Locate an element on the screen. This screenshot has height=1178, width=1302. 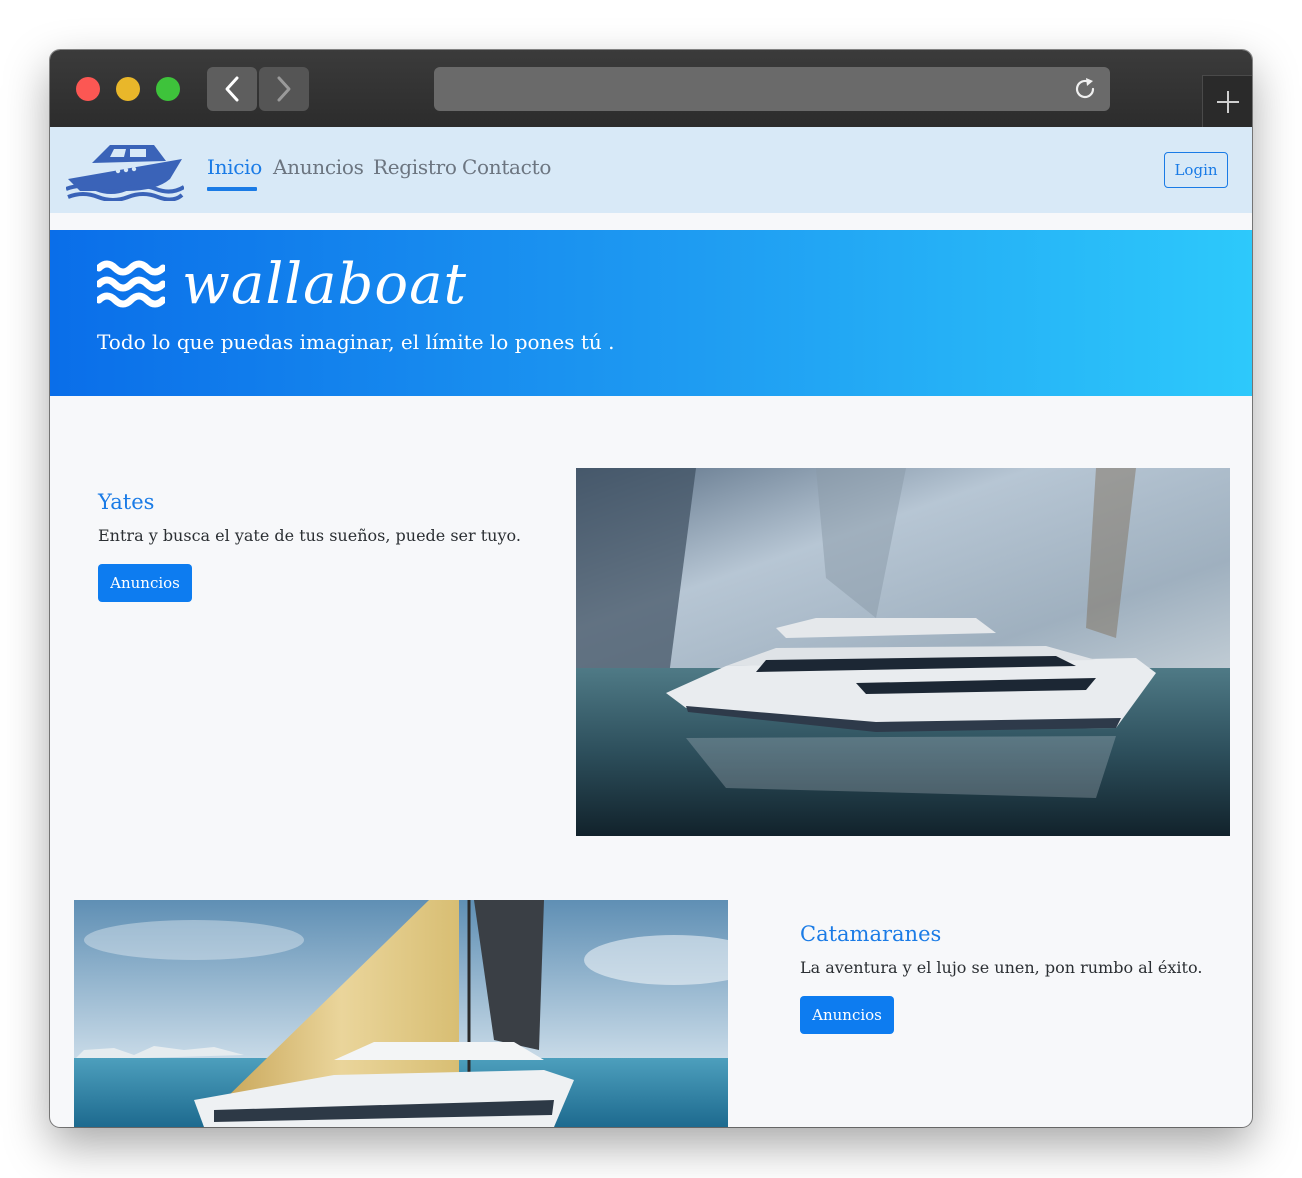
new-tab-button is located at coordinates (1227, 101).